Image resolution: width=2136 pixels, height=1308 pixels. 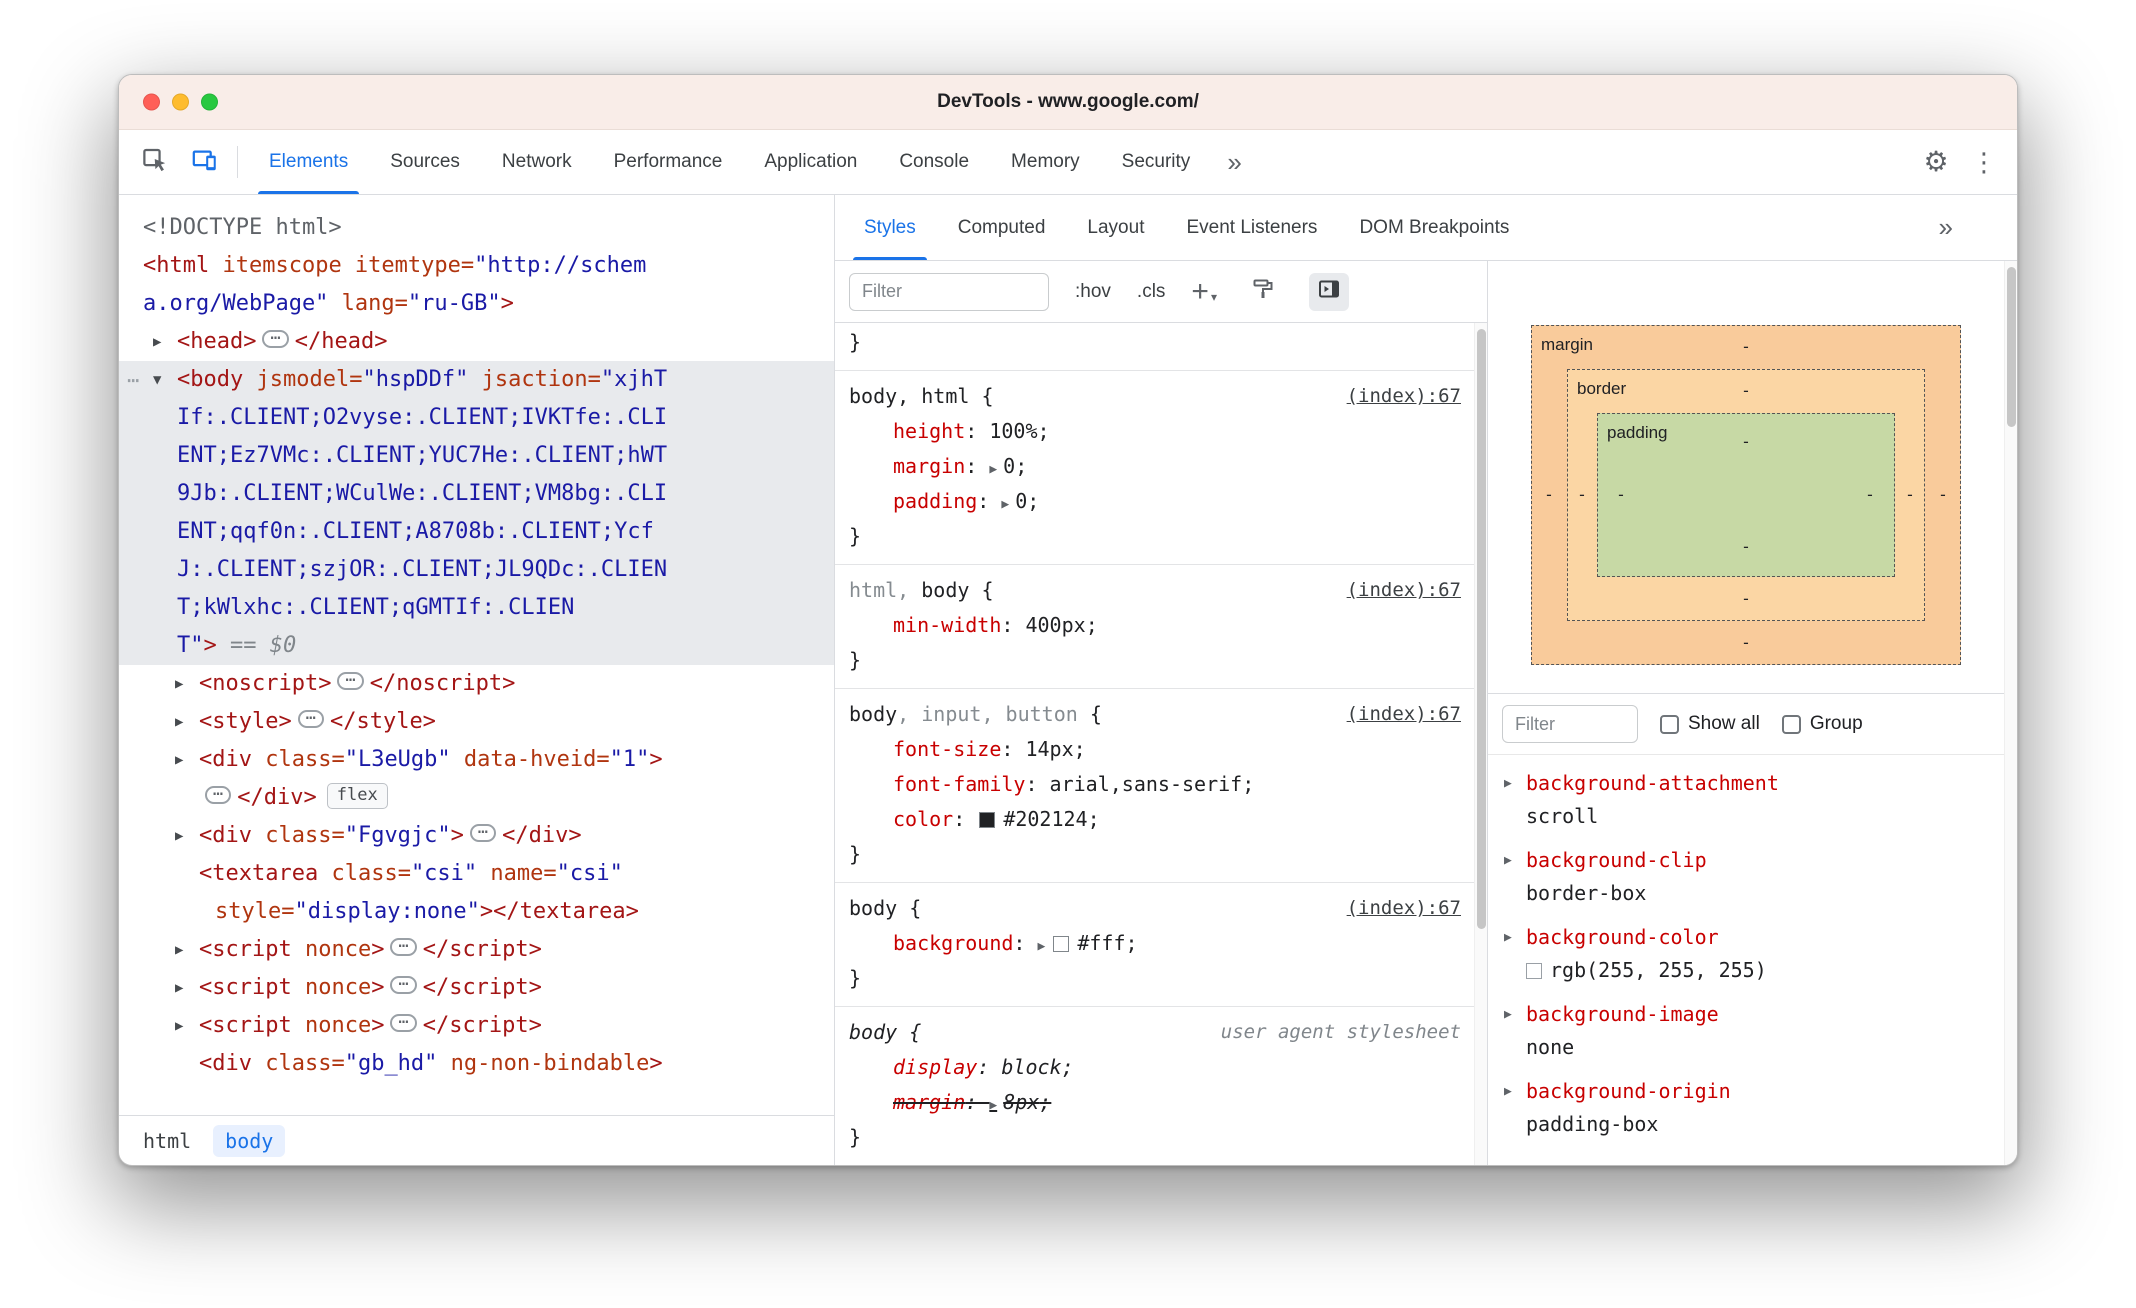 What do you see at coordinates (476, 684) in the screenshot?
I see `dom-tree-row: ▶ <noscript> ⋯ </noscript>` at bounding box center [476, 684].